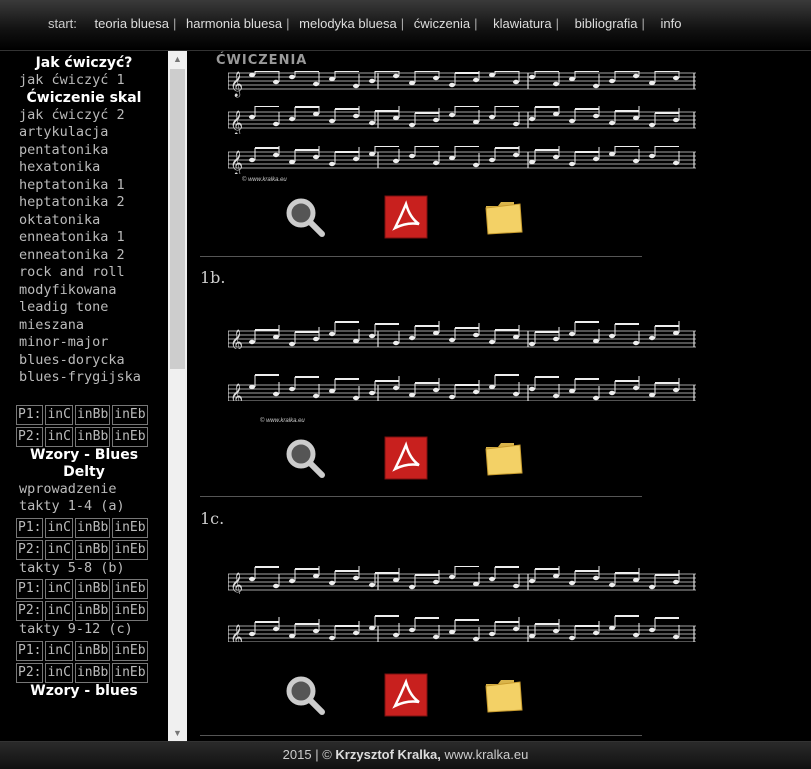  Describe the element at coordinates (212, 518) in the screenshot. I see `exercise-label-1c: 1c.` at that location.